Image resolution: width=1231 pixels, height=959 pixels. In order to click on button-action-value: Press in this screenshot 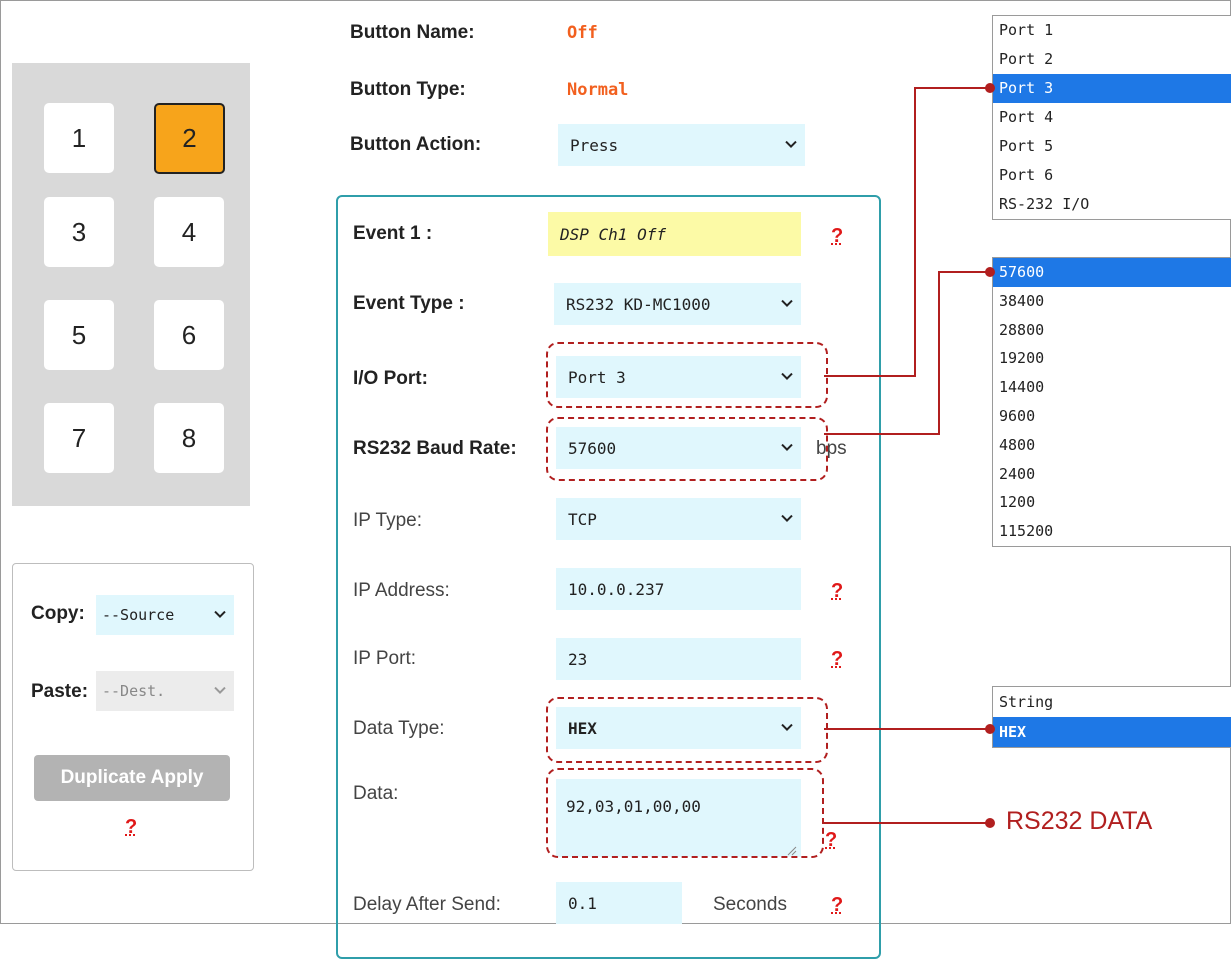, I will do `click(594, 145)`.